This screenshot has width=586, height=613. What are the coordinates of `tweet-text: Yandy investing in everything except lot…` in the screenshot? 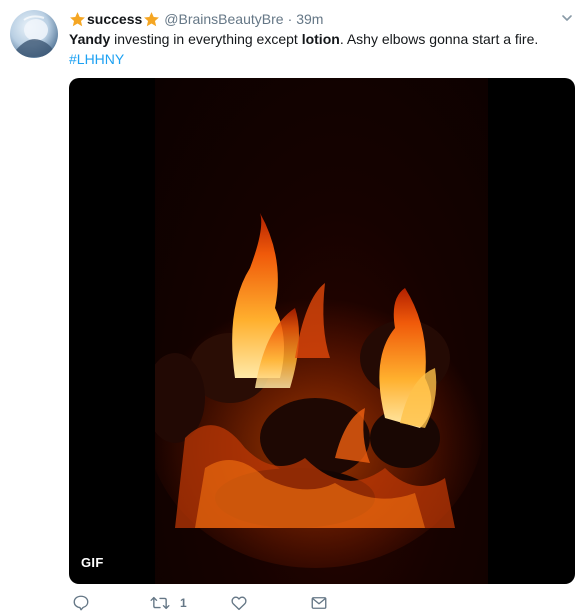 It's located at (321, 49).